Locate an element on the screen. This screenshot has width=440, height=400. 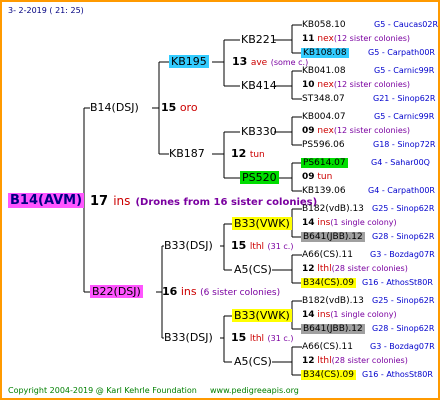
g3-b33vwk-a: B33(VWK) is located at coordinates (262, 224).